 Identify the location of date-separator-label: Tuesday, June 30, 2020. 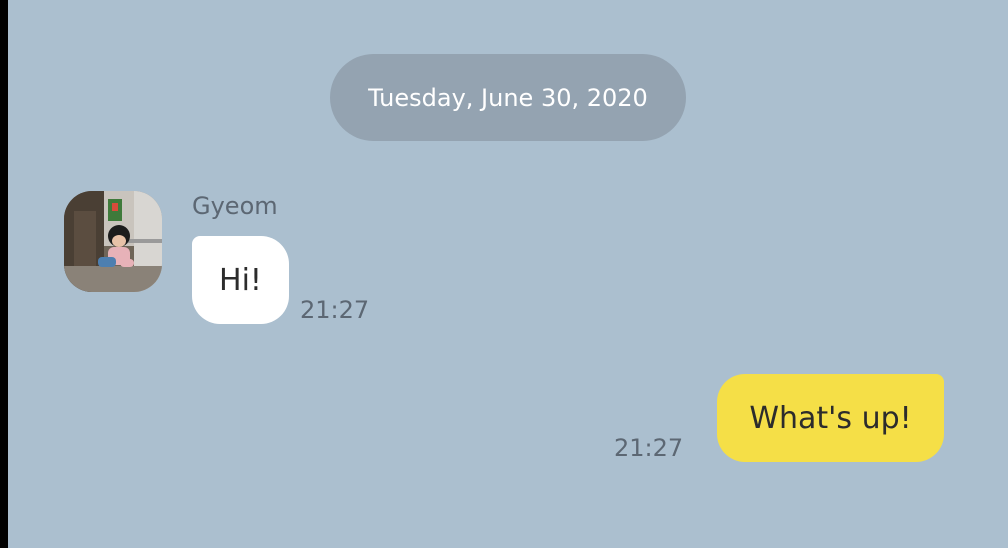
(508, 97).